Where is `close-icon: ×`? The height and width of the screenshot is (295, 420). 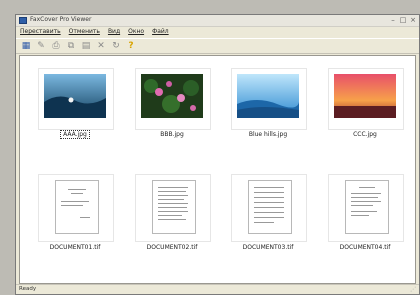 close-icon: × is located at coordinates (413, 20).